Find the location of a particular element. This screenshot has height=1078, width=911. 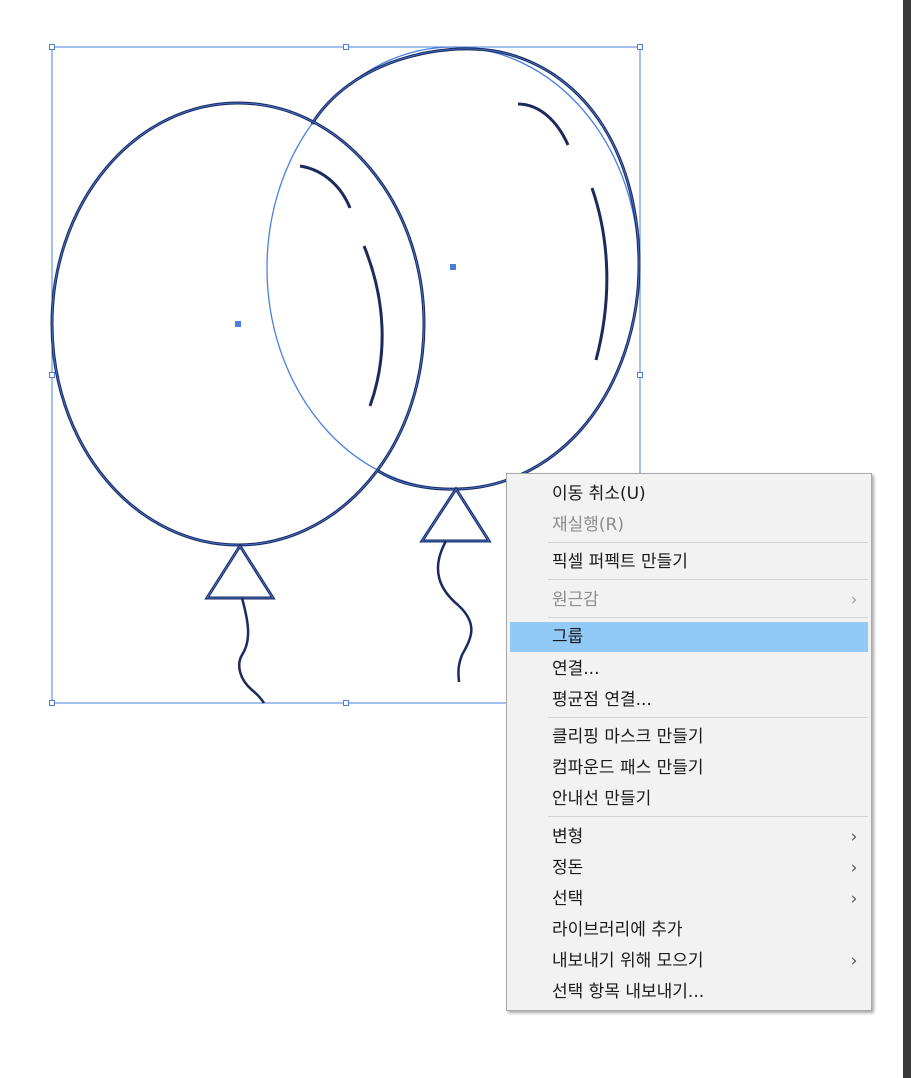

menu-item-group: 그룹 is located at coordinates (689, 637).